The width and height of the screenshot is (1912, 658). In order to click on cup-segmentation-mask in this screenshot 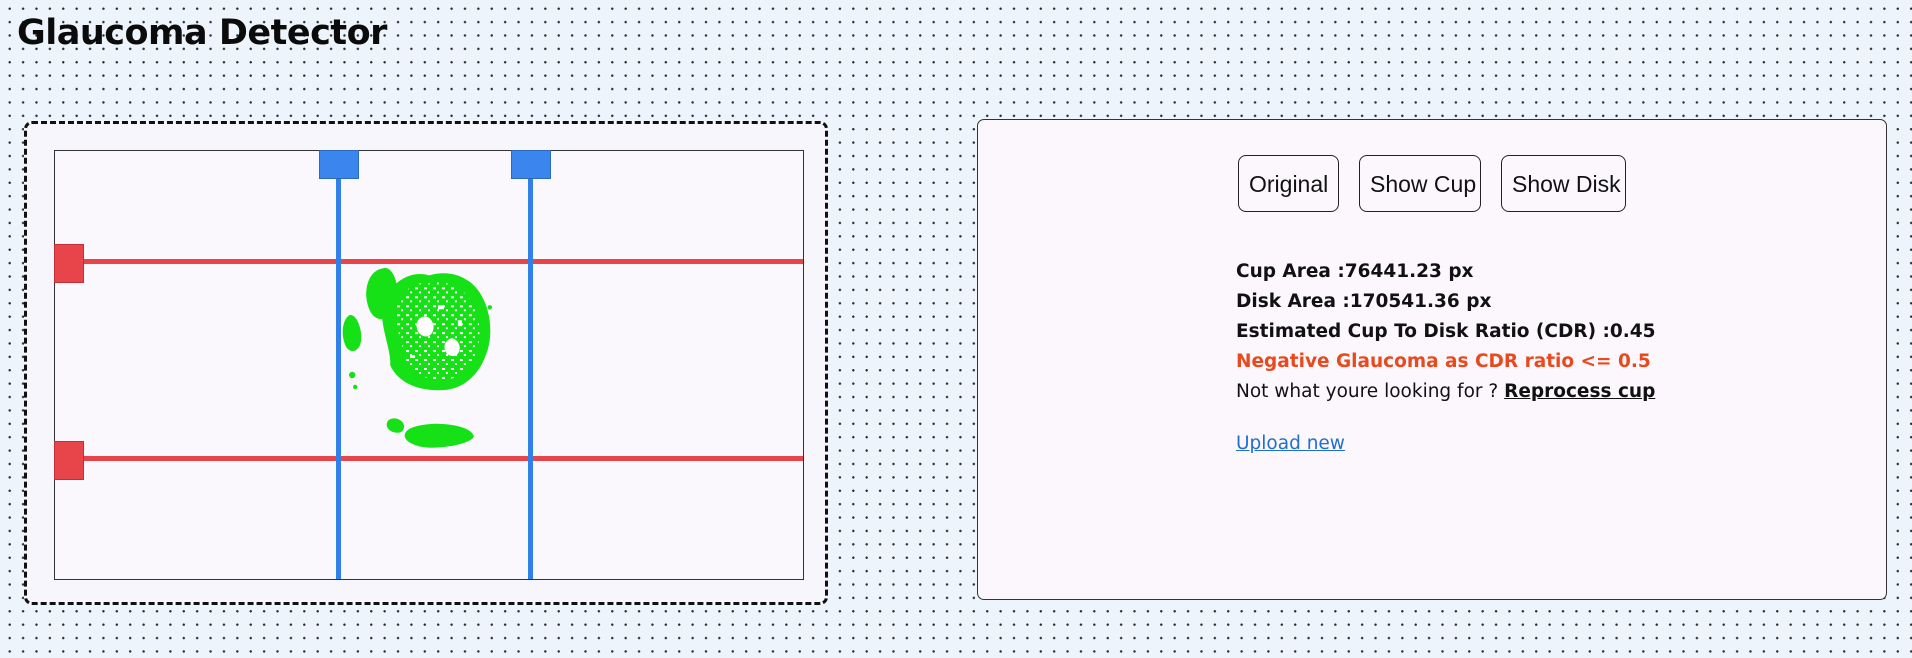, I will do `click(417, 357)`.